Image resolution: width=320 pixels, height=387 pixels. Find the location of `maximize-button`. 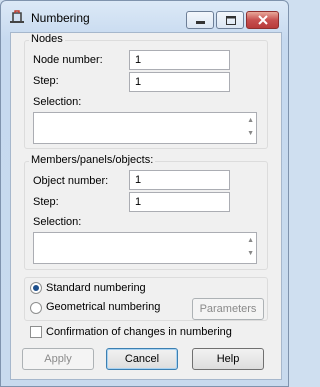

maximize-button is located at coordinates (230, 20).